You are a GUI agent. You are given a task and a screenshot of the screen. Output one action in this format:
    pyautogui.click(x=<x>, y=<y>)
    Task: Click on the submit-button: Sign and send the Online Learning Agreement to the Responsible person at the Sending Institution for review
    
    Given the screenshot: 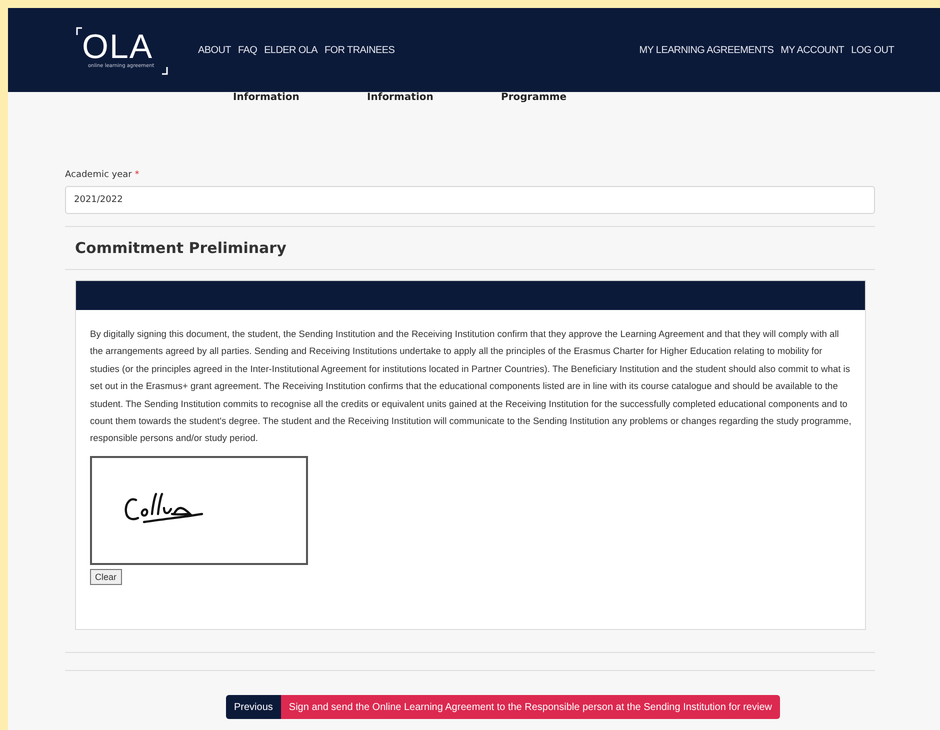 What is the action you would take?
    pyautogui.click(x=530, y=707)
    